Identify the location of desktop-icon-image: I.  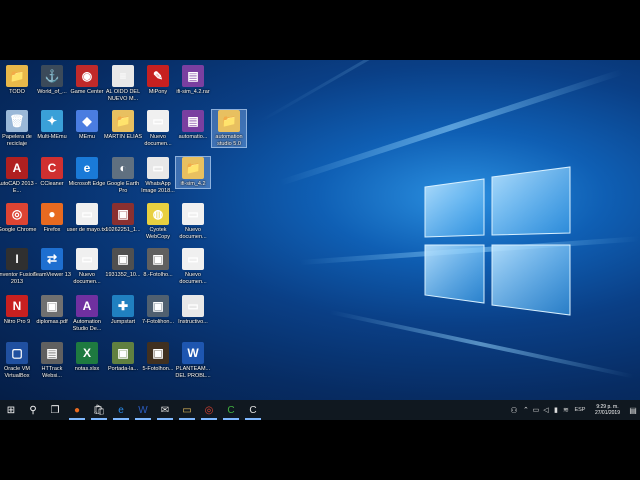
(17, 259).